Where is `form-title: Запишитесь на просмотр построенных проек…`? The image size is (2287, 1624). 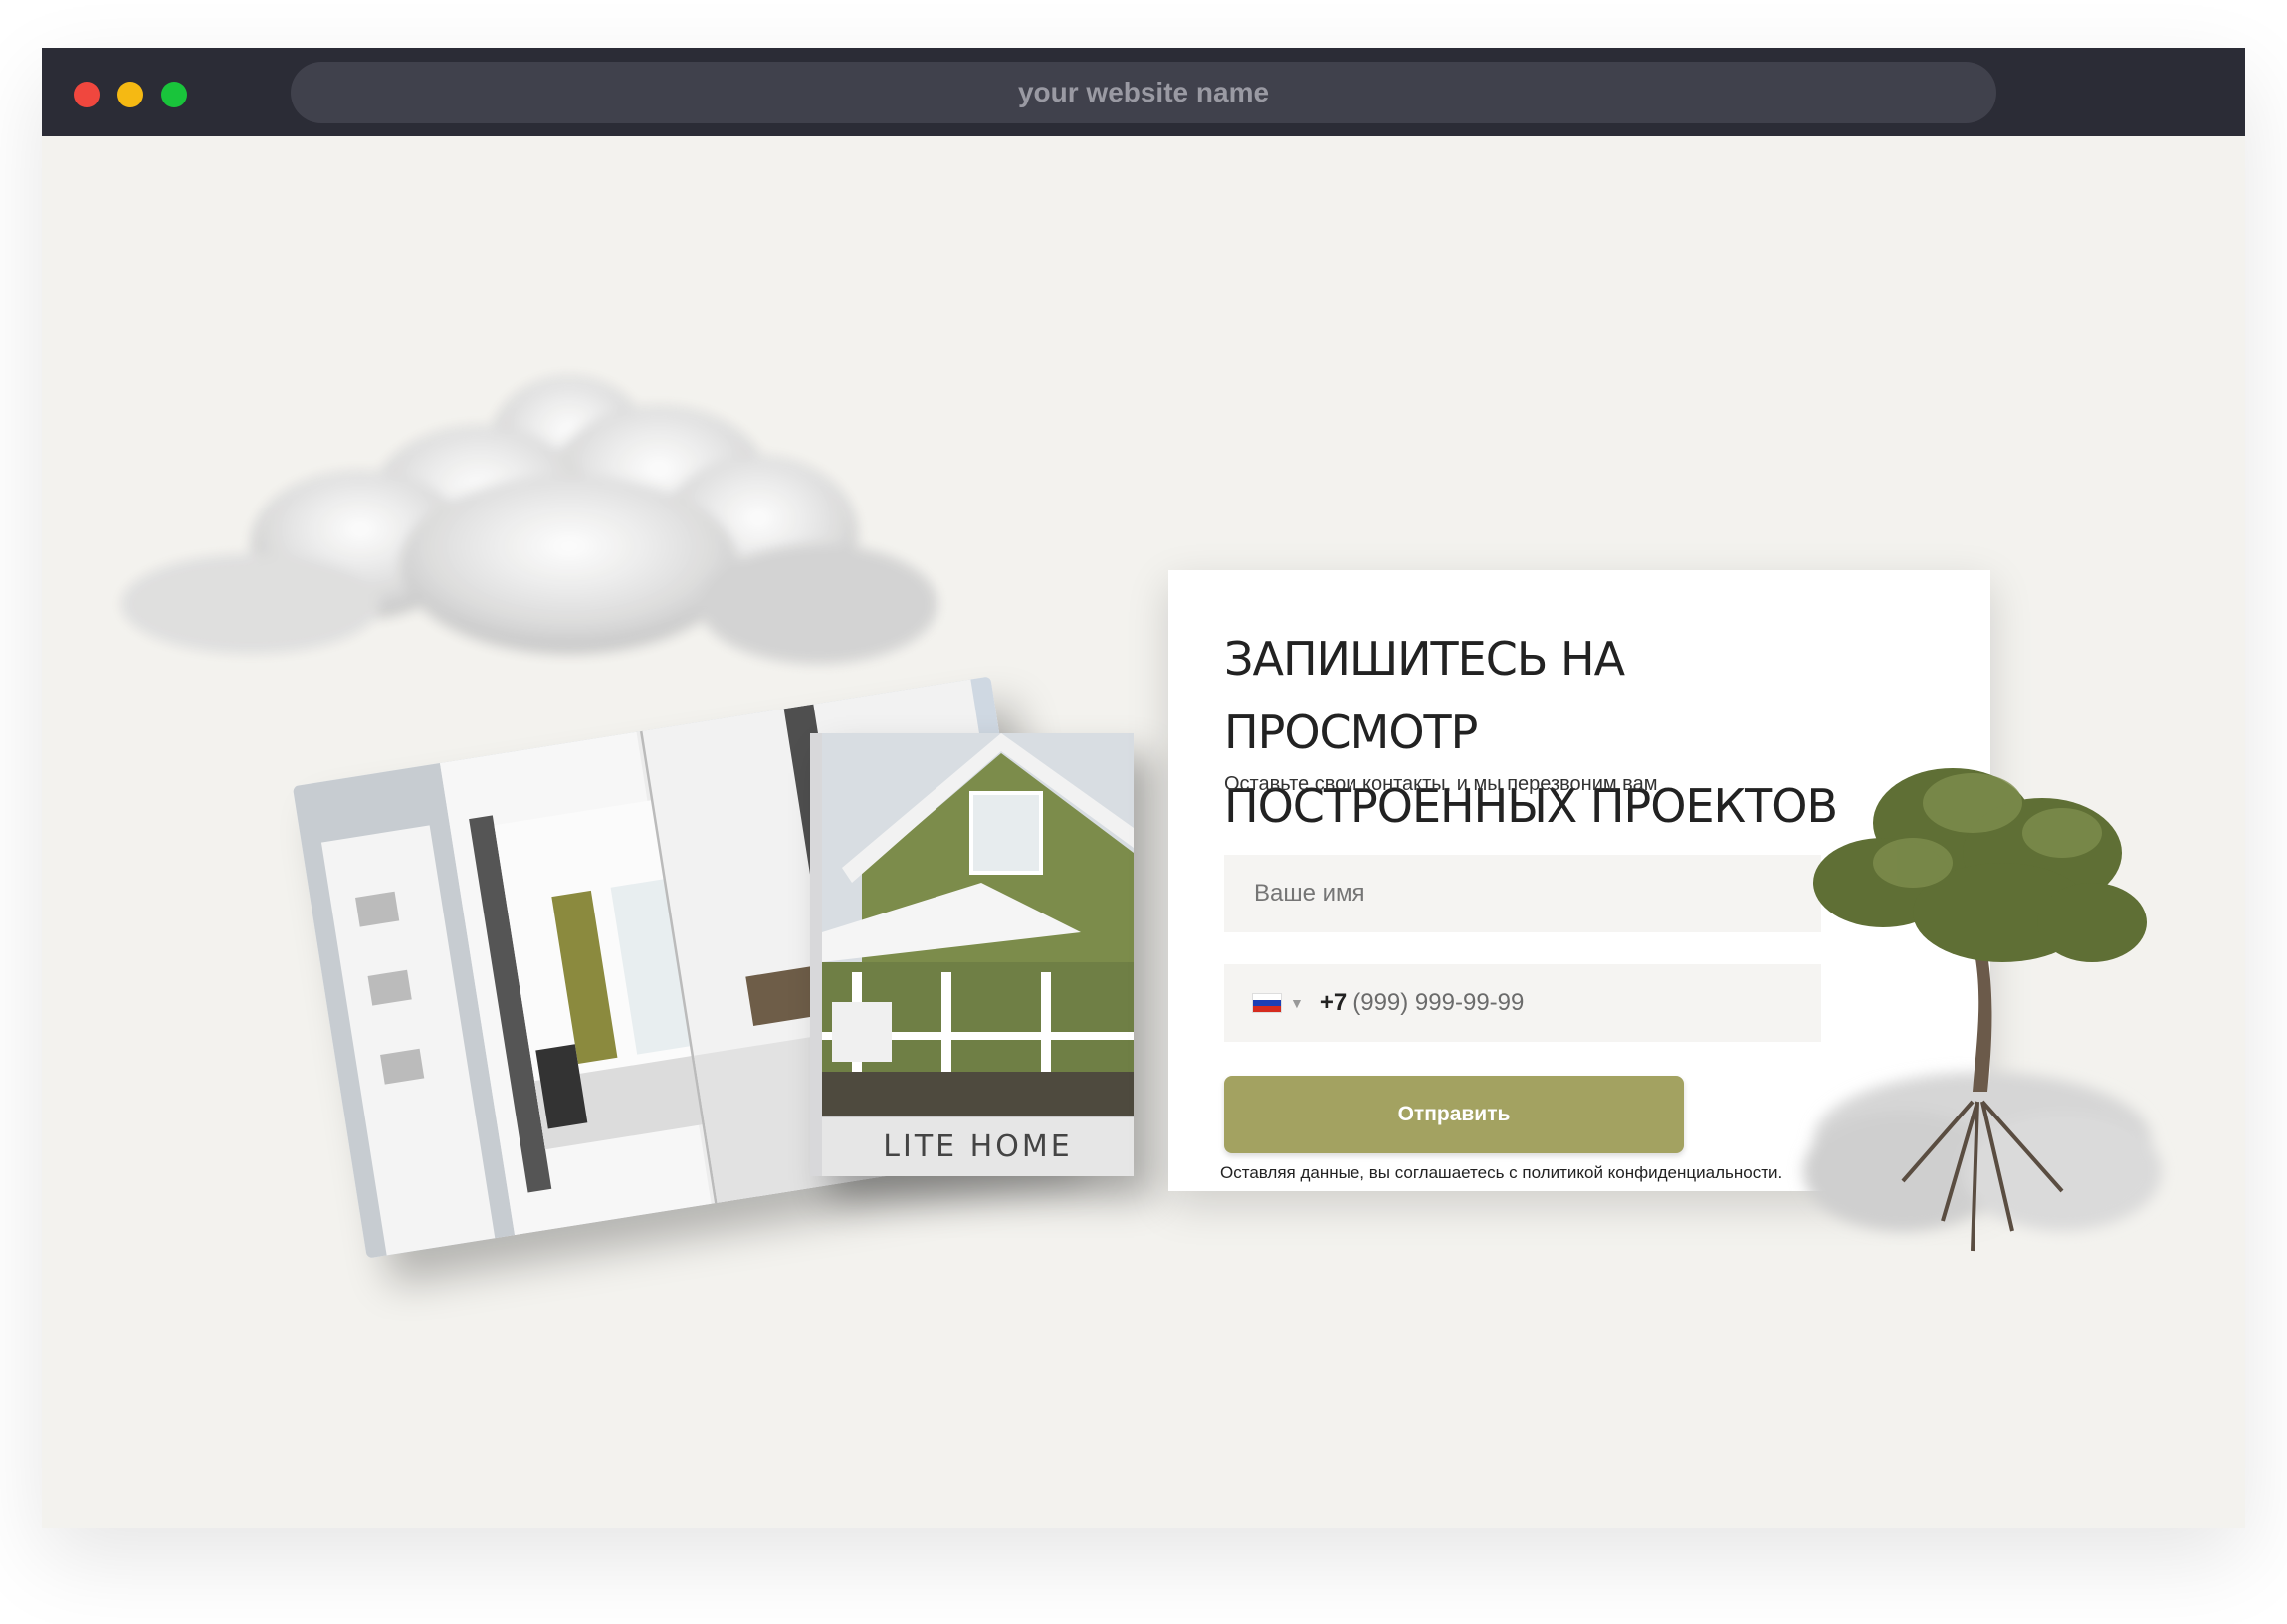
form-title: Запишитесь на просмотр построенных проек… is located at coordinates (1542, 733).